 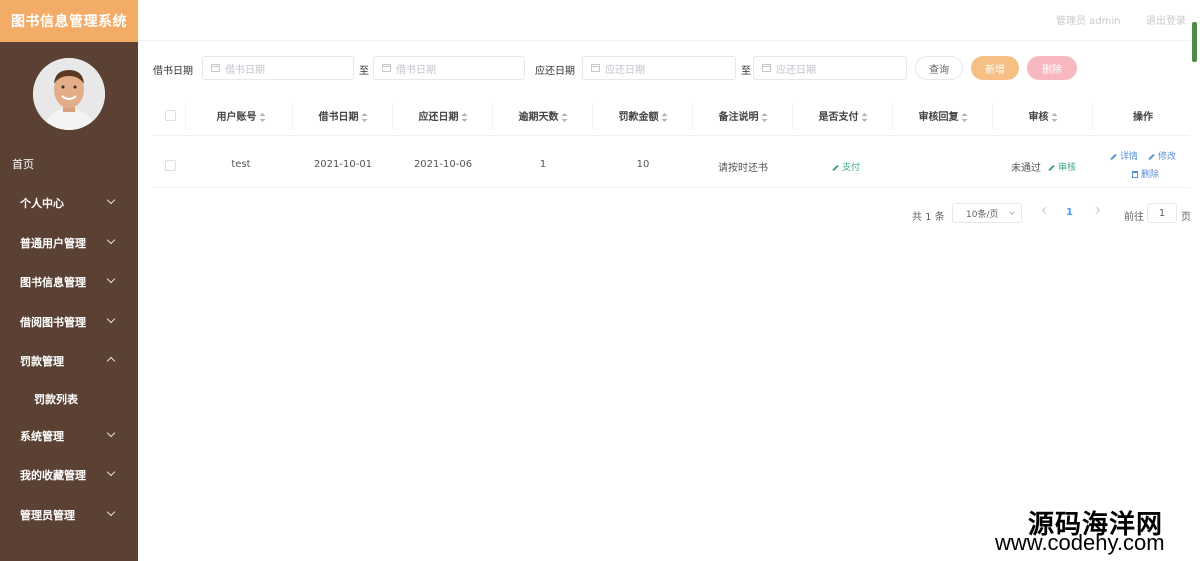 What do you see at coordinates (1080, 542) in the screenshot?
I see `watermark-url: www.codehy.com` at bounding box center [1080, 542].